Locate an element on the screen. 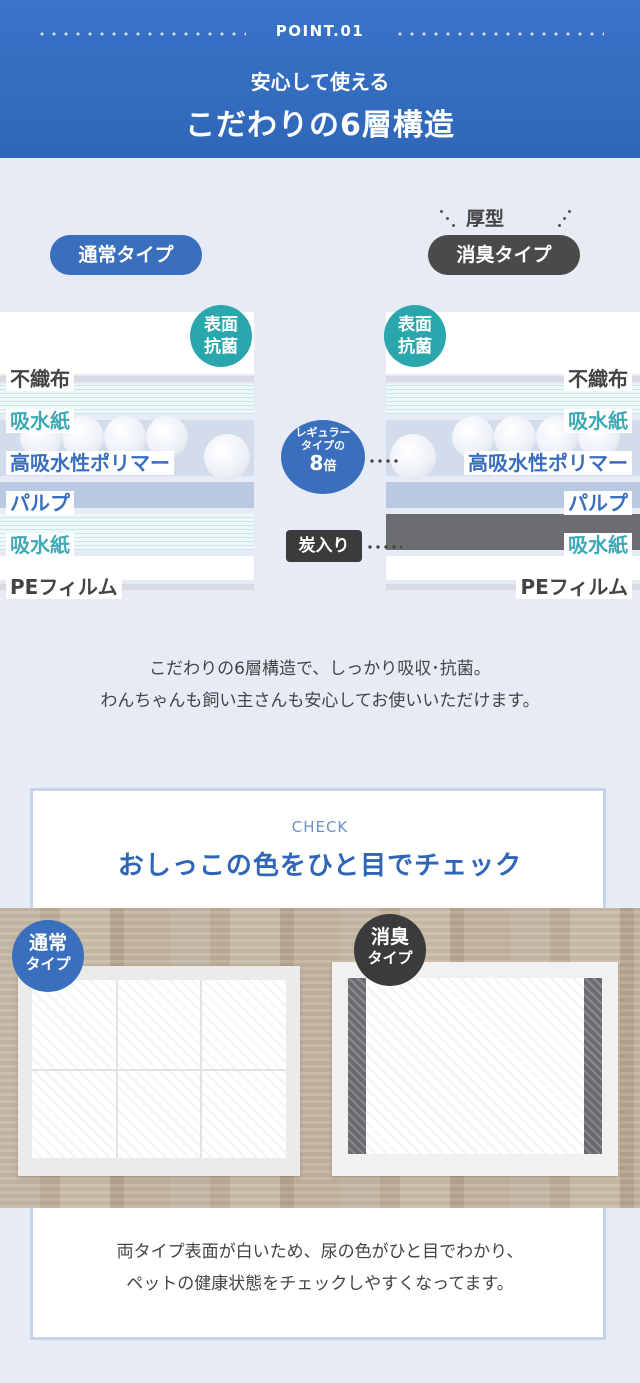  label-pefilm-left: PEフィルム is located at coordinates (64, 587).